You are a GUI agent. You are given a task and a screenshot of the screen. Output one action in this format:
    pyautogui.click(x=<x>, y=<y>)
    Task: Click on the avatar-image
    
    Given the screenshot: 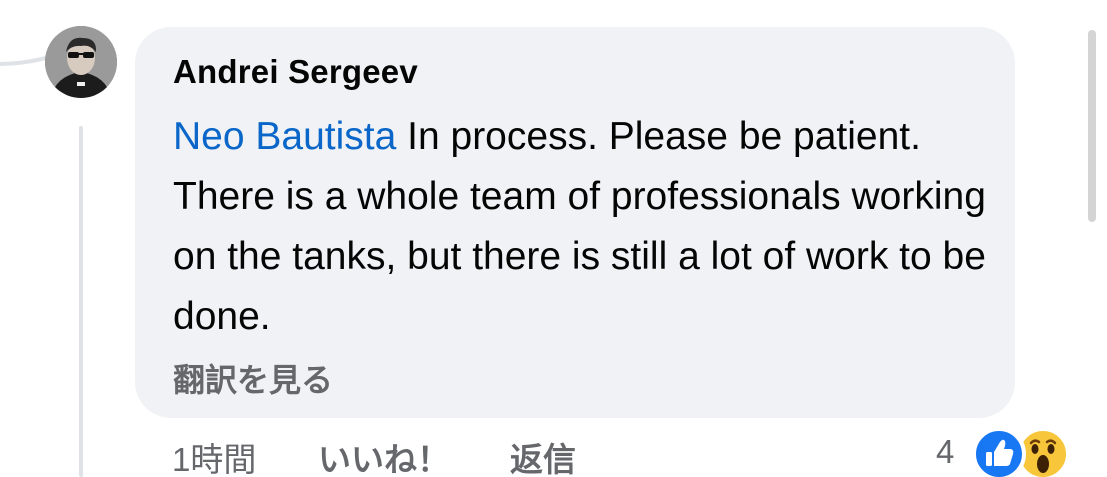 What is the action you would take?
    pyautogui.click(x=81, y=62)
    